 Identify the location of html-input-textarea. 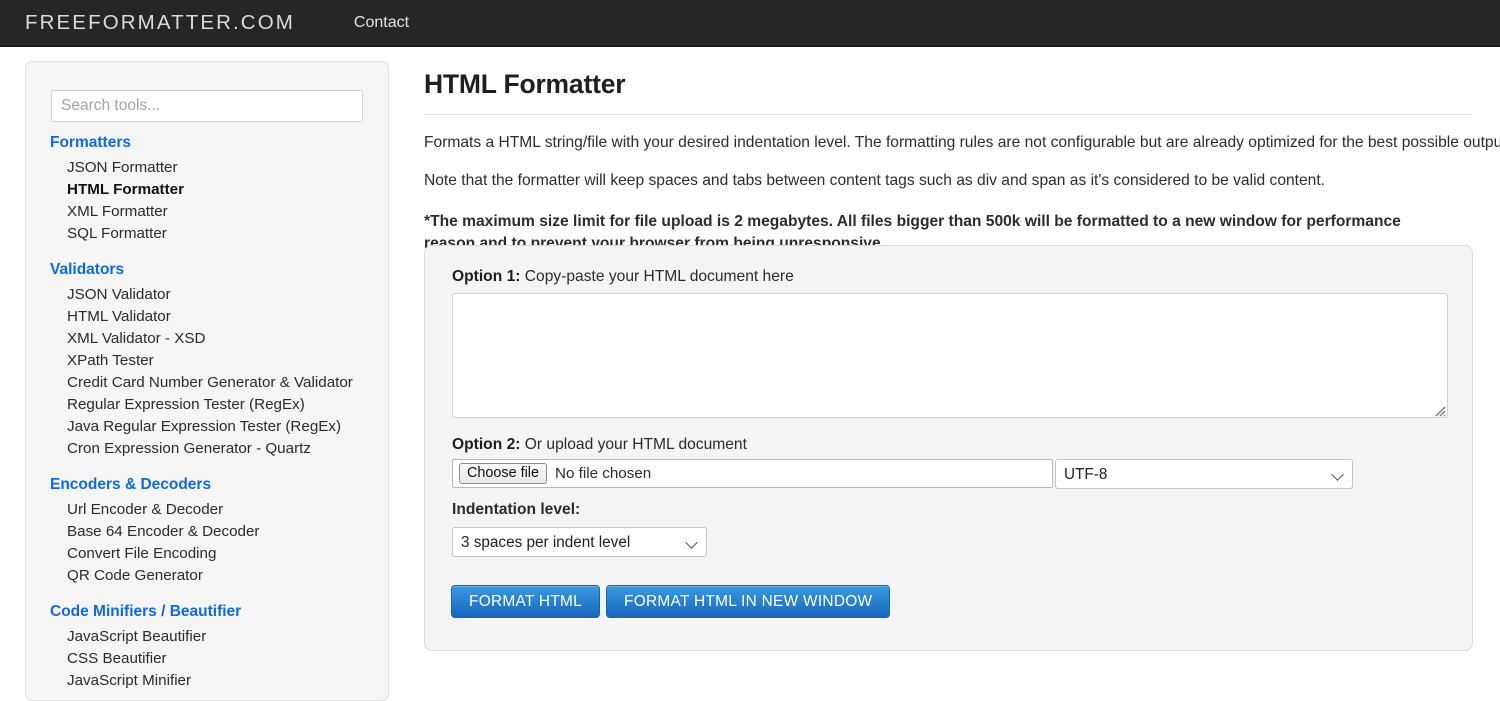
(950, 355).